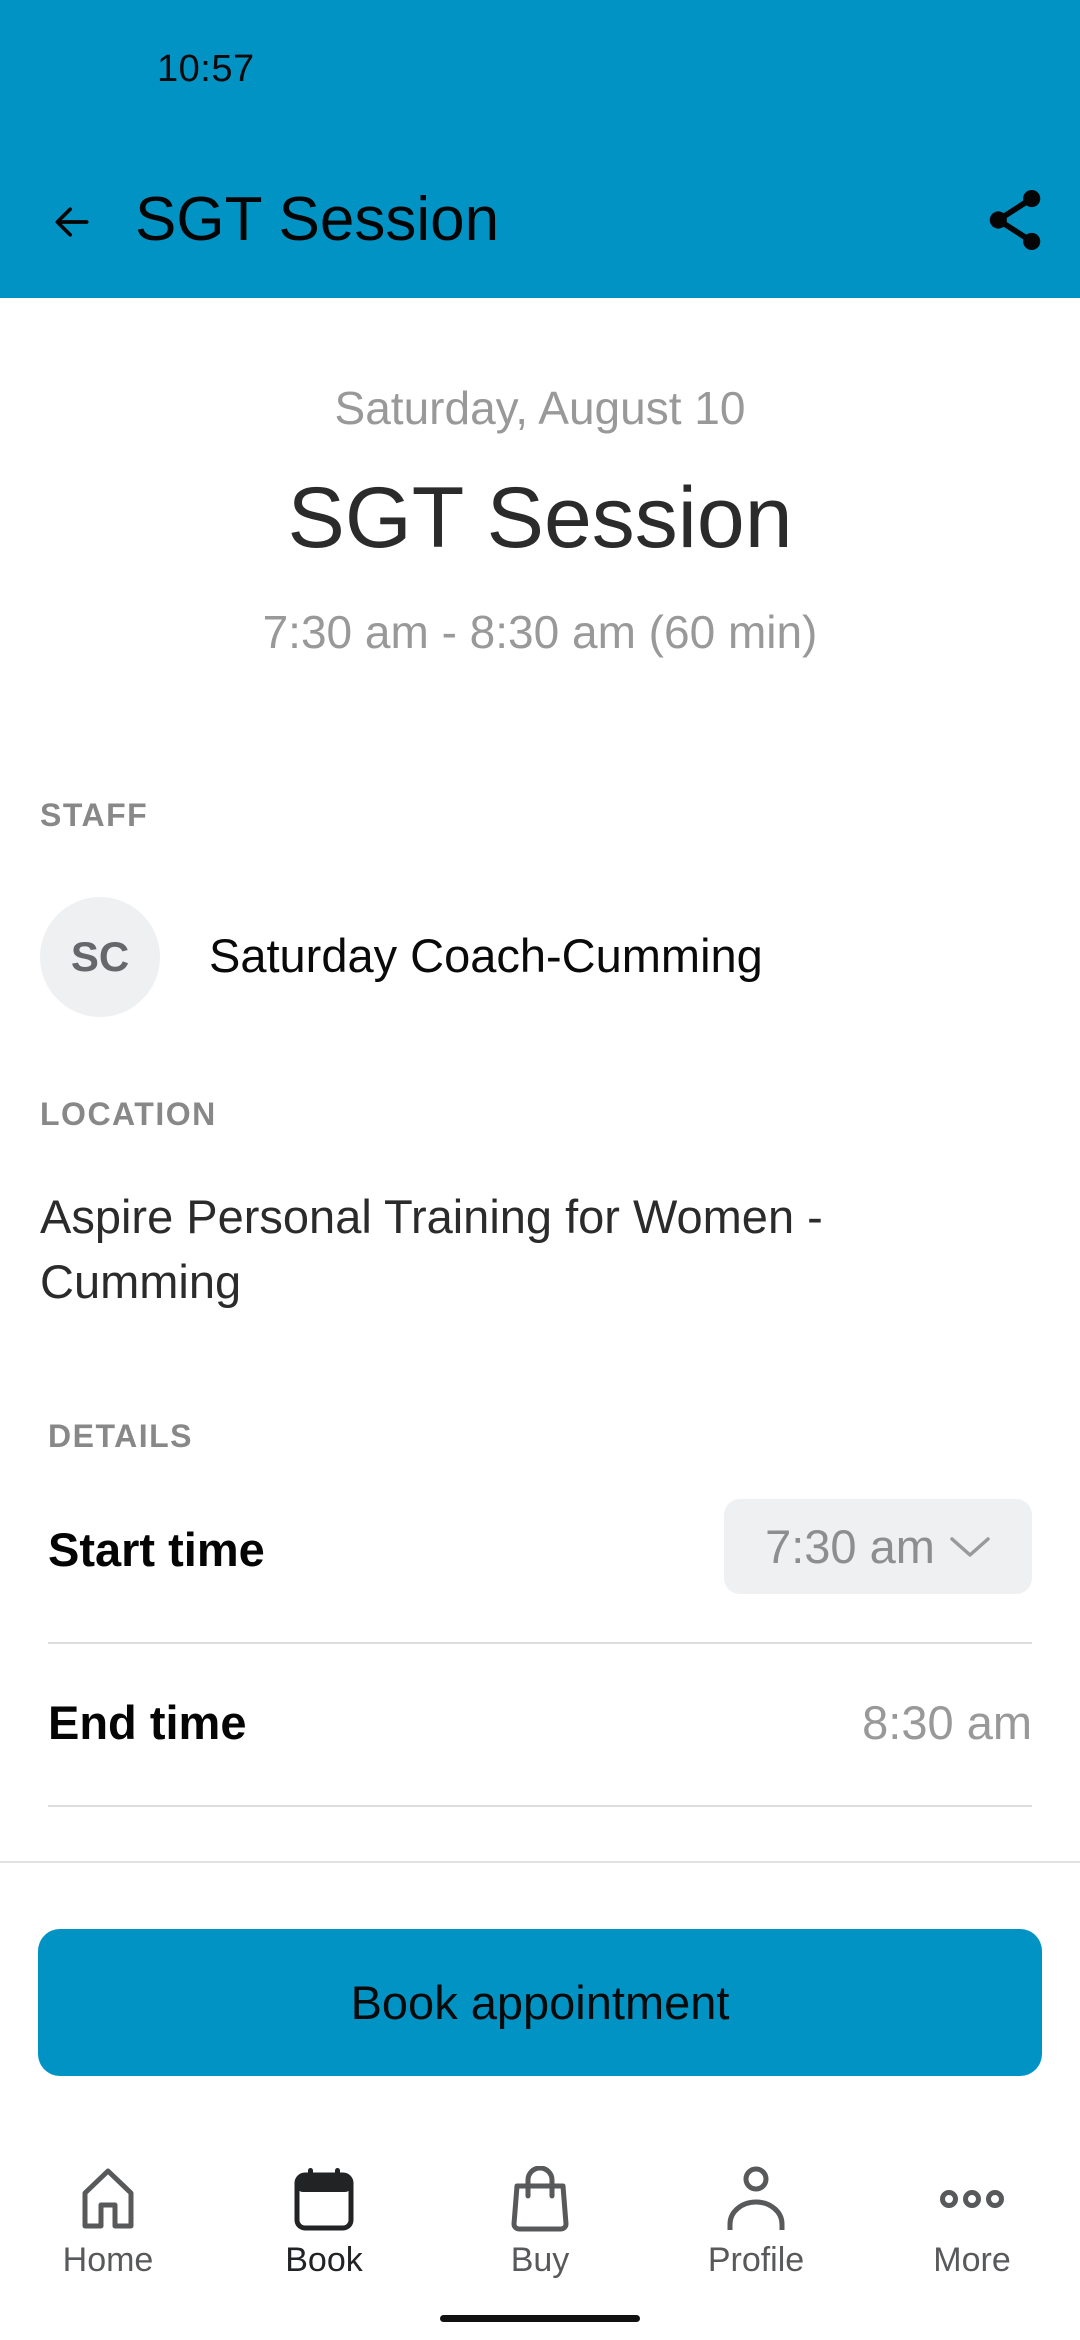 The width and height of the screenshot is (1080, 2340). What do you see at coordinates (540, 149) in the screenshot?
I see `app-header: 10:57 SGT Session` at bounding box center [540, 149].